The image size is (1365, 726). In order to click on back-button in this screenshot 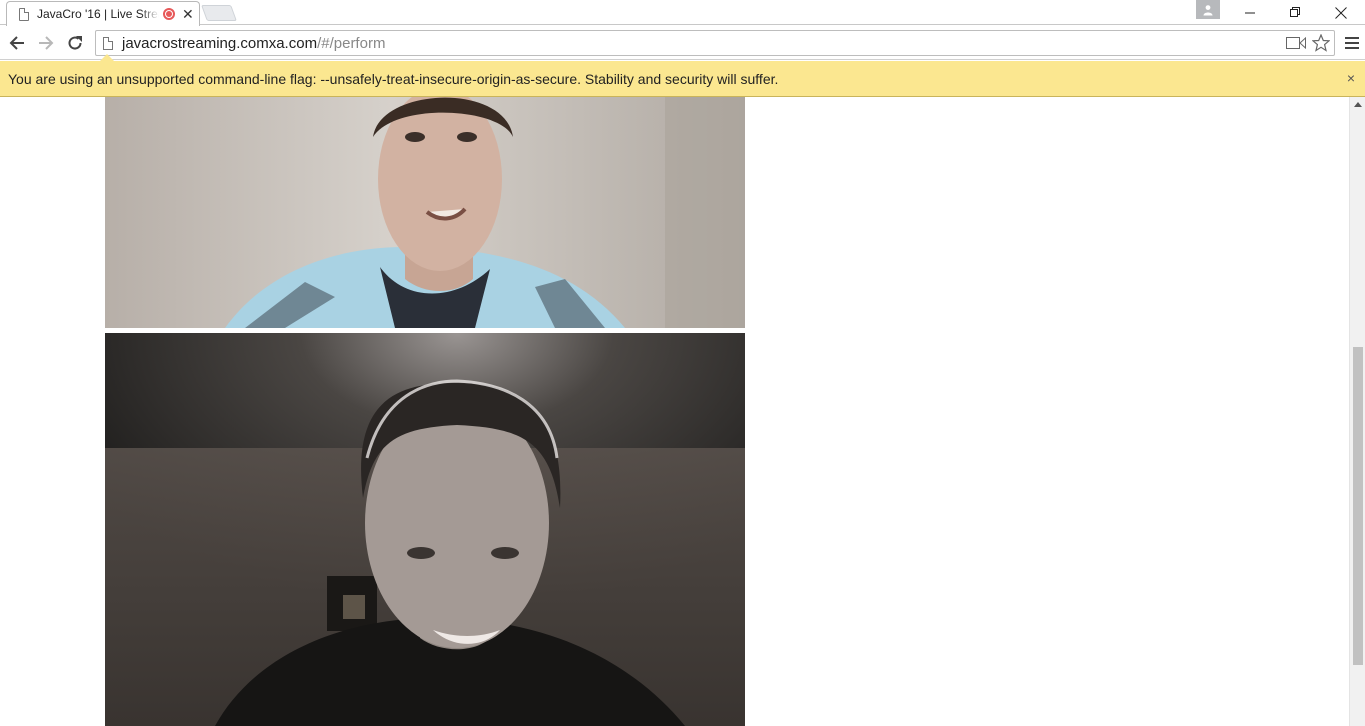, I will do `click(17, 43)`.